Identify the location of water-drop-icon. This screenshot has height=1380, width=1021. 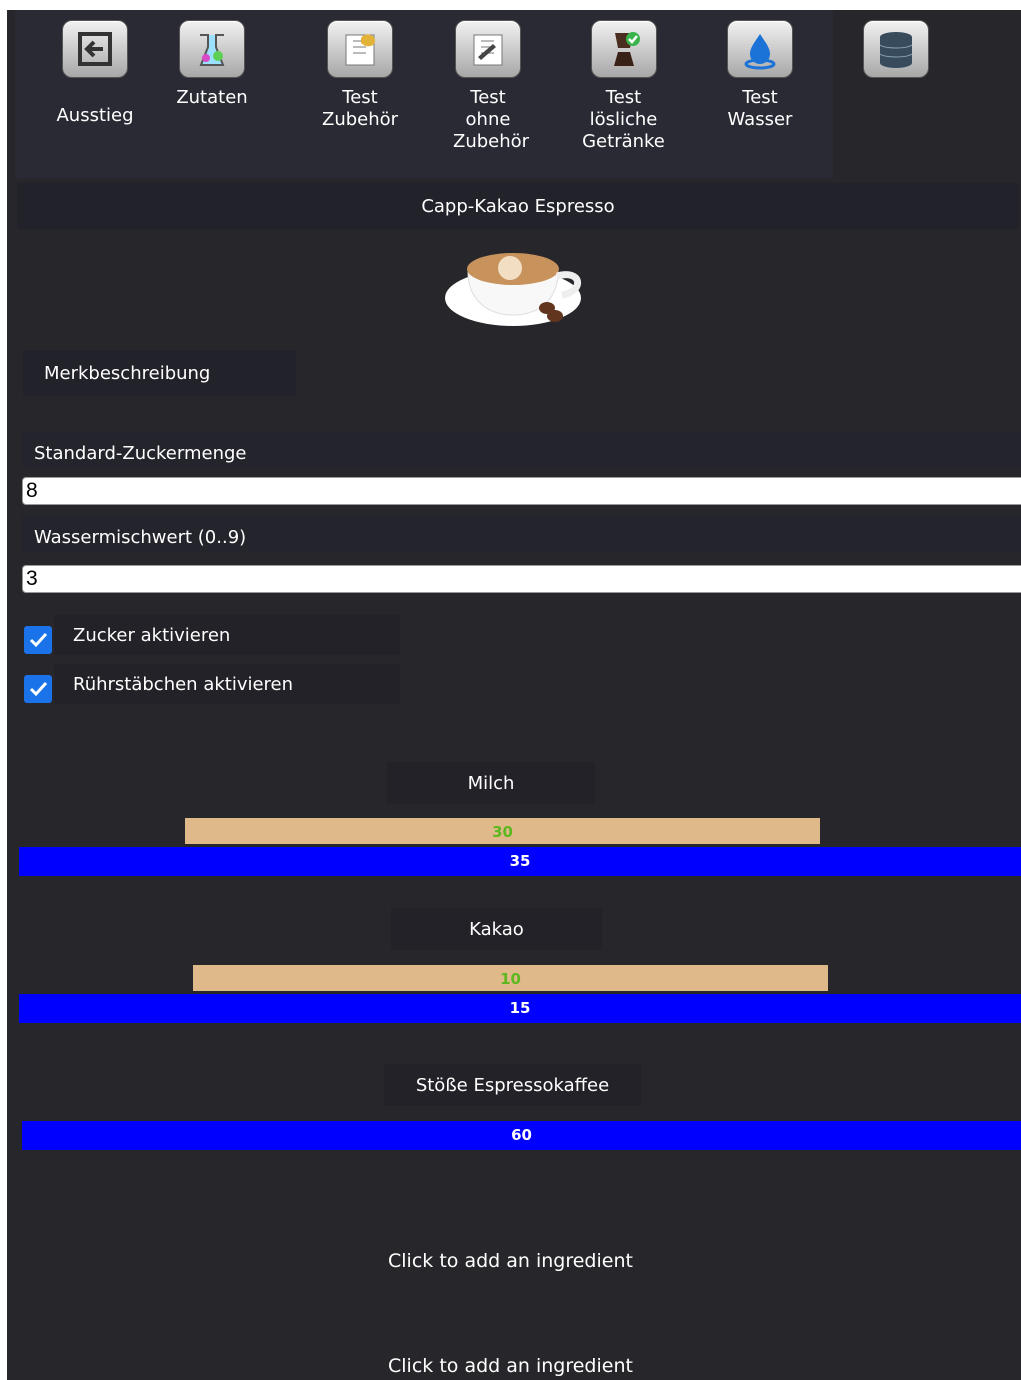
(760, 49).